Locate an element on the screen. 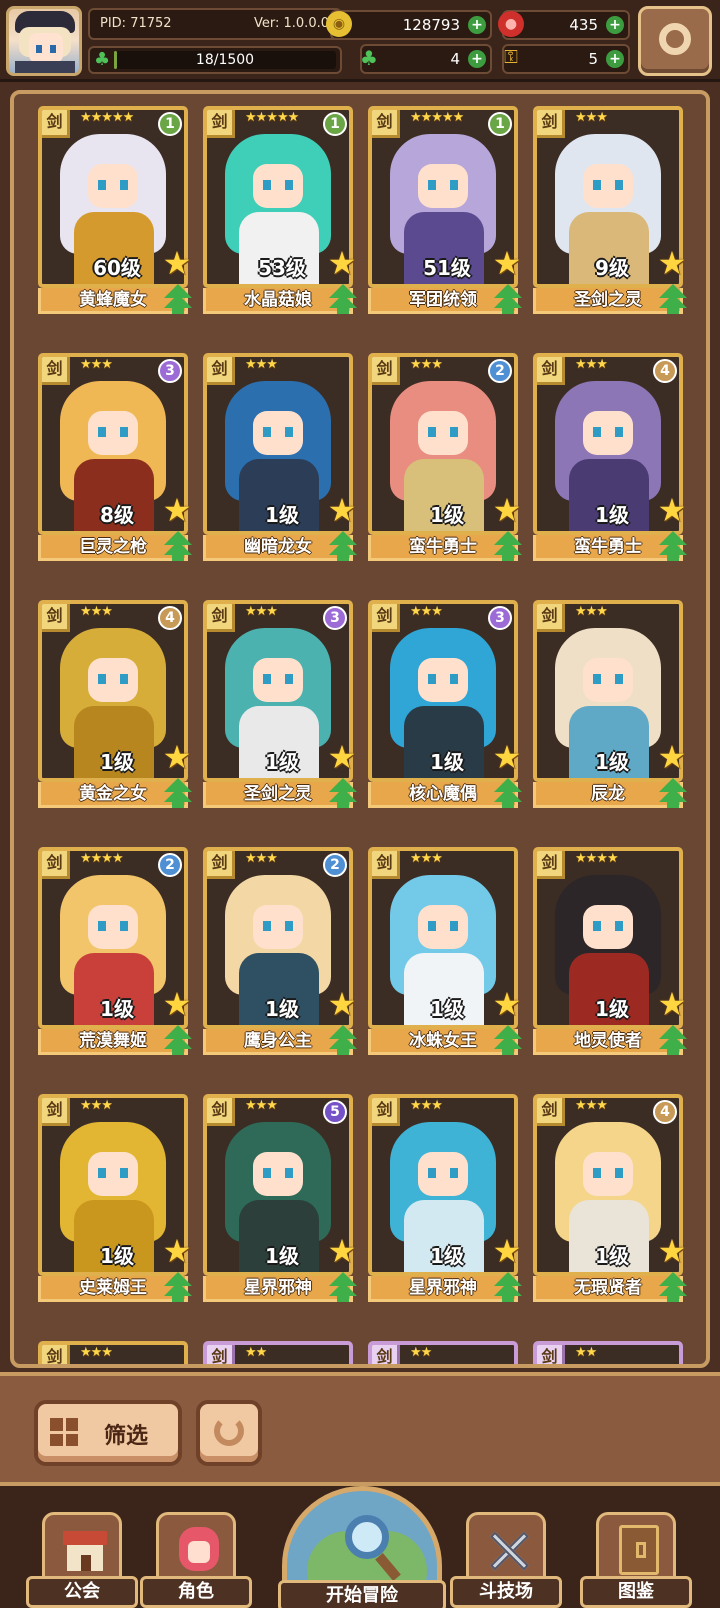 The width and height of the screenshot is (720, 1608). settings-button is located at coordinates (675, 41).